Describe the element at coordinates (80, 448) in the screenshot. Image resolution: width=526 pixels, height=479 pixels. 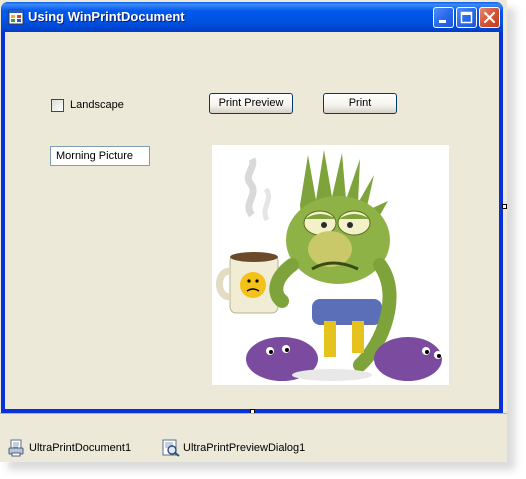
I see `tray-item-label: UltraPrintDocument1` at that location.